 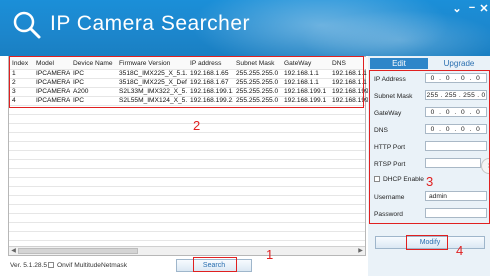 I want to click on app-title: IP Camera Searcher, so click(x=150, y=23).